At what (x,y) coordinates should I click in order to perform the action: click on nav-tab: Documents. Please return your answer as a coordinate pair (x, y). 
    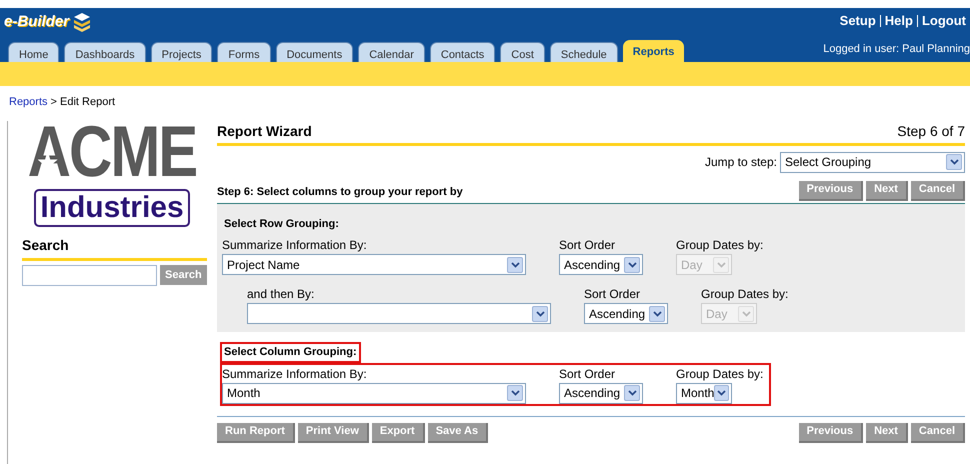
    Looking at the image, I should click on (315, 52).